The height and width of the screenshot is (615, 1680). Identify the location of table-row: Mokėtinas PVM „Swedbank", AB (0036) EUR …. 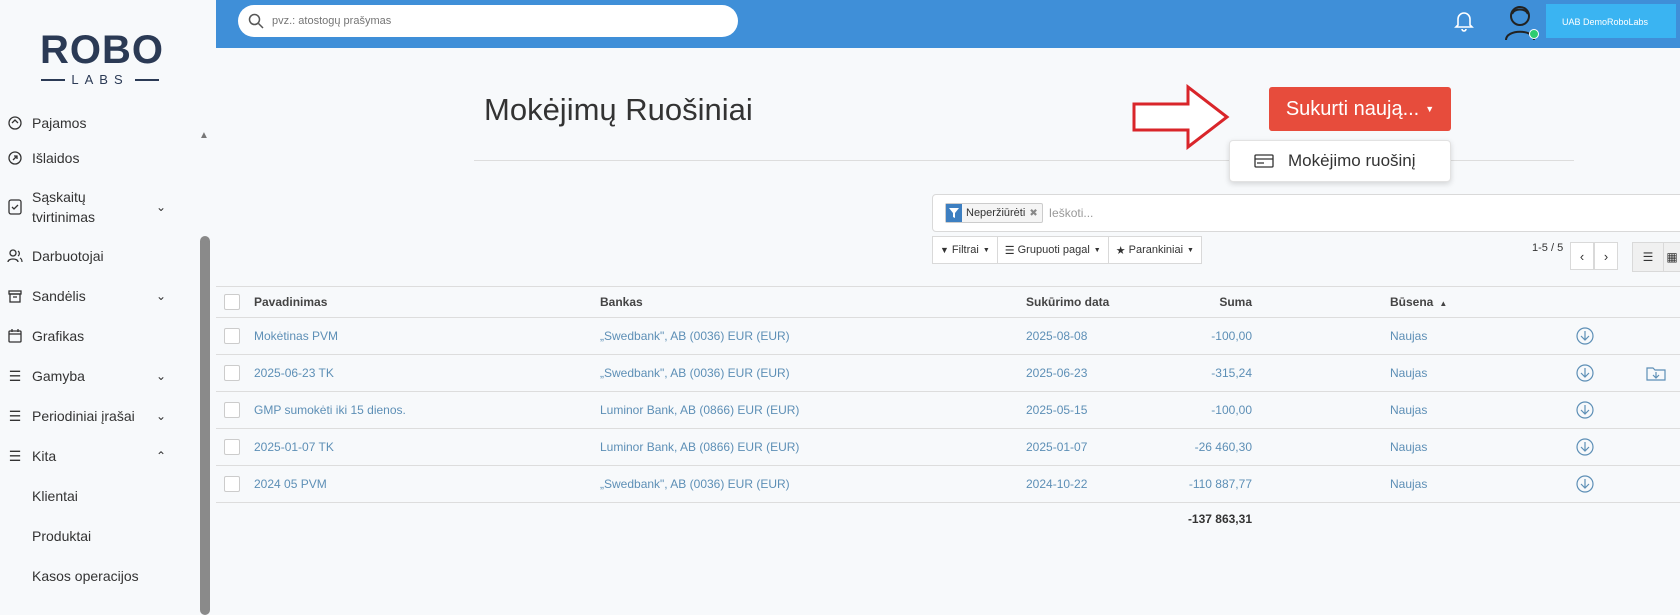
(948, 336).